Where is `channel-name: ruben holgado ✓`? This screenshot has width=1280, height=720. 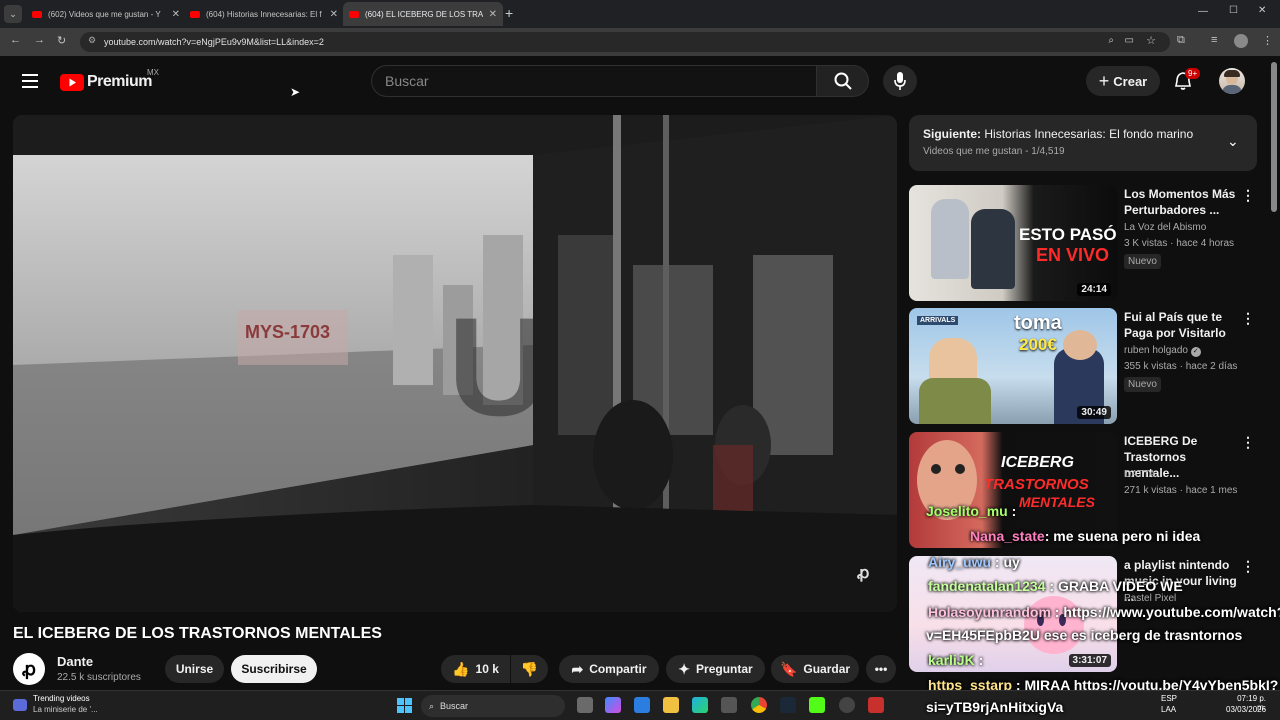
channel-name: ruben holgado ✓ is located at coordinates (1162, 351).